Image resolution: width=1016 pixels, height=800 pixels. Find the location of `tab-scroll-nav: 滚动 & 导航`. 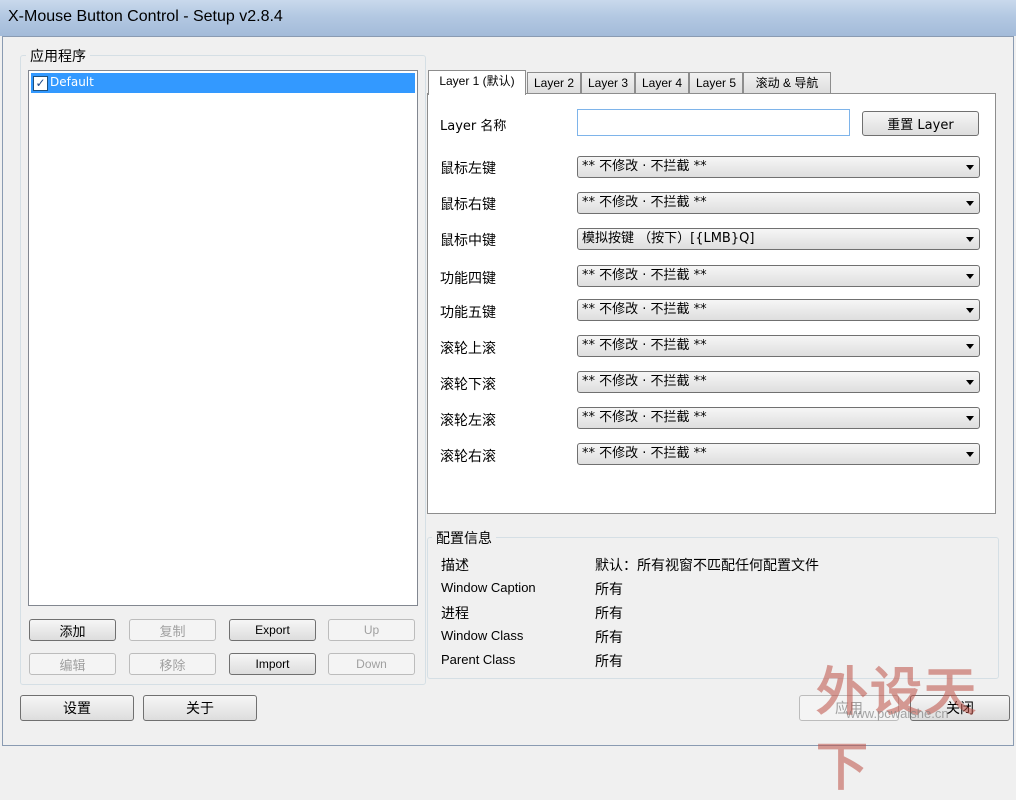

tab-scroll-nav: 滚动 & 导航 is located at coordinates (787, 83).